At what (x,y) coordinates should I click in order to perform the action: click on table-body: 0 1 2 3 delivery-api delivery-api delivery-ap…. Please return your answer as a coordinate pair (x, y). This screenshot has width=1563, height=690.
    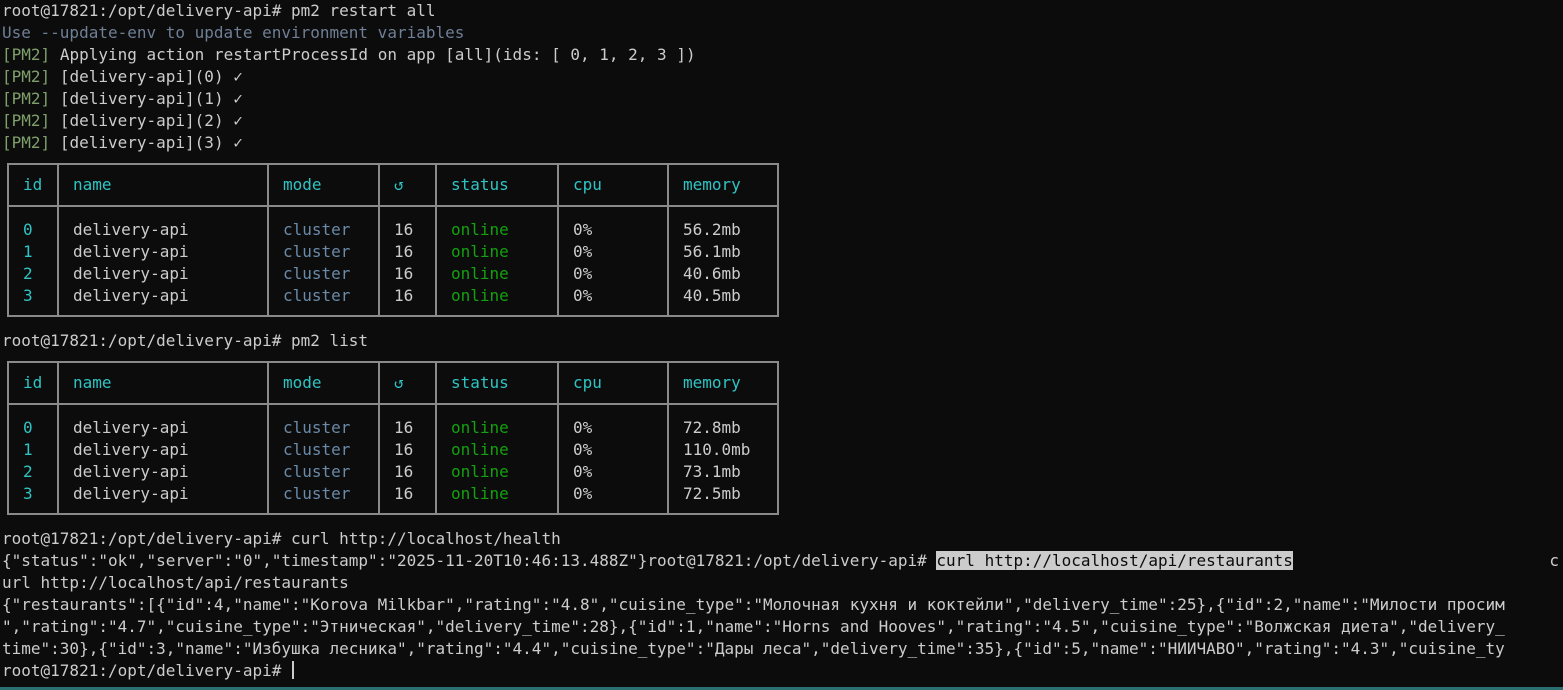
    Looking at the image, I should click on (393, 459).